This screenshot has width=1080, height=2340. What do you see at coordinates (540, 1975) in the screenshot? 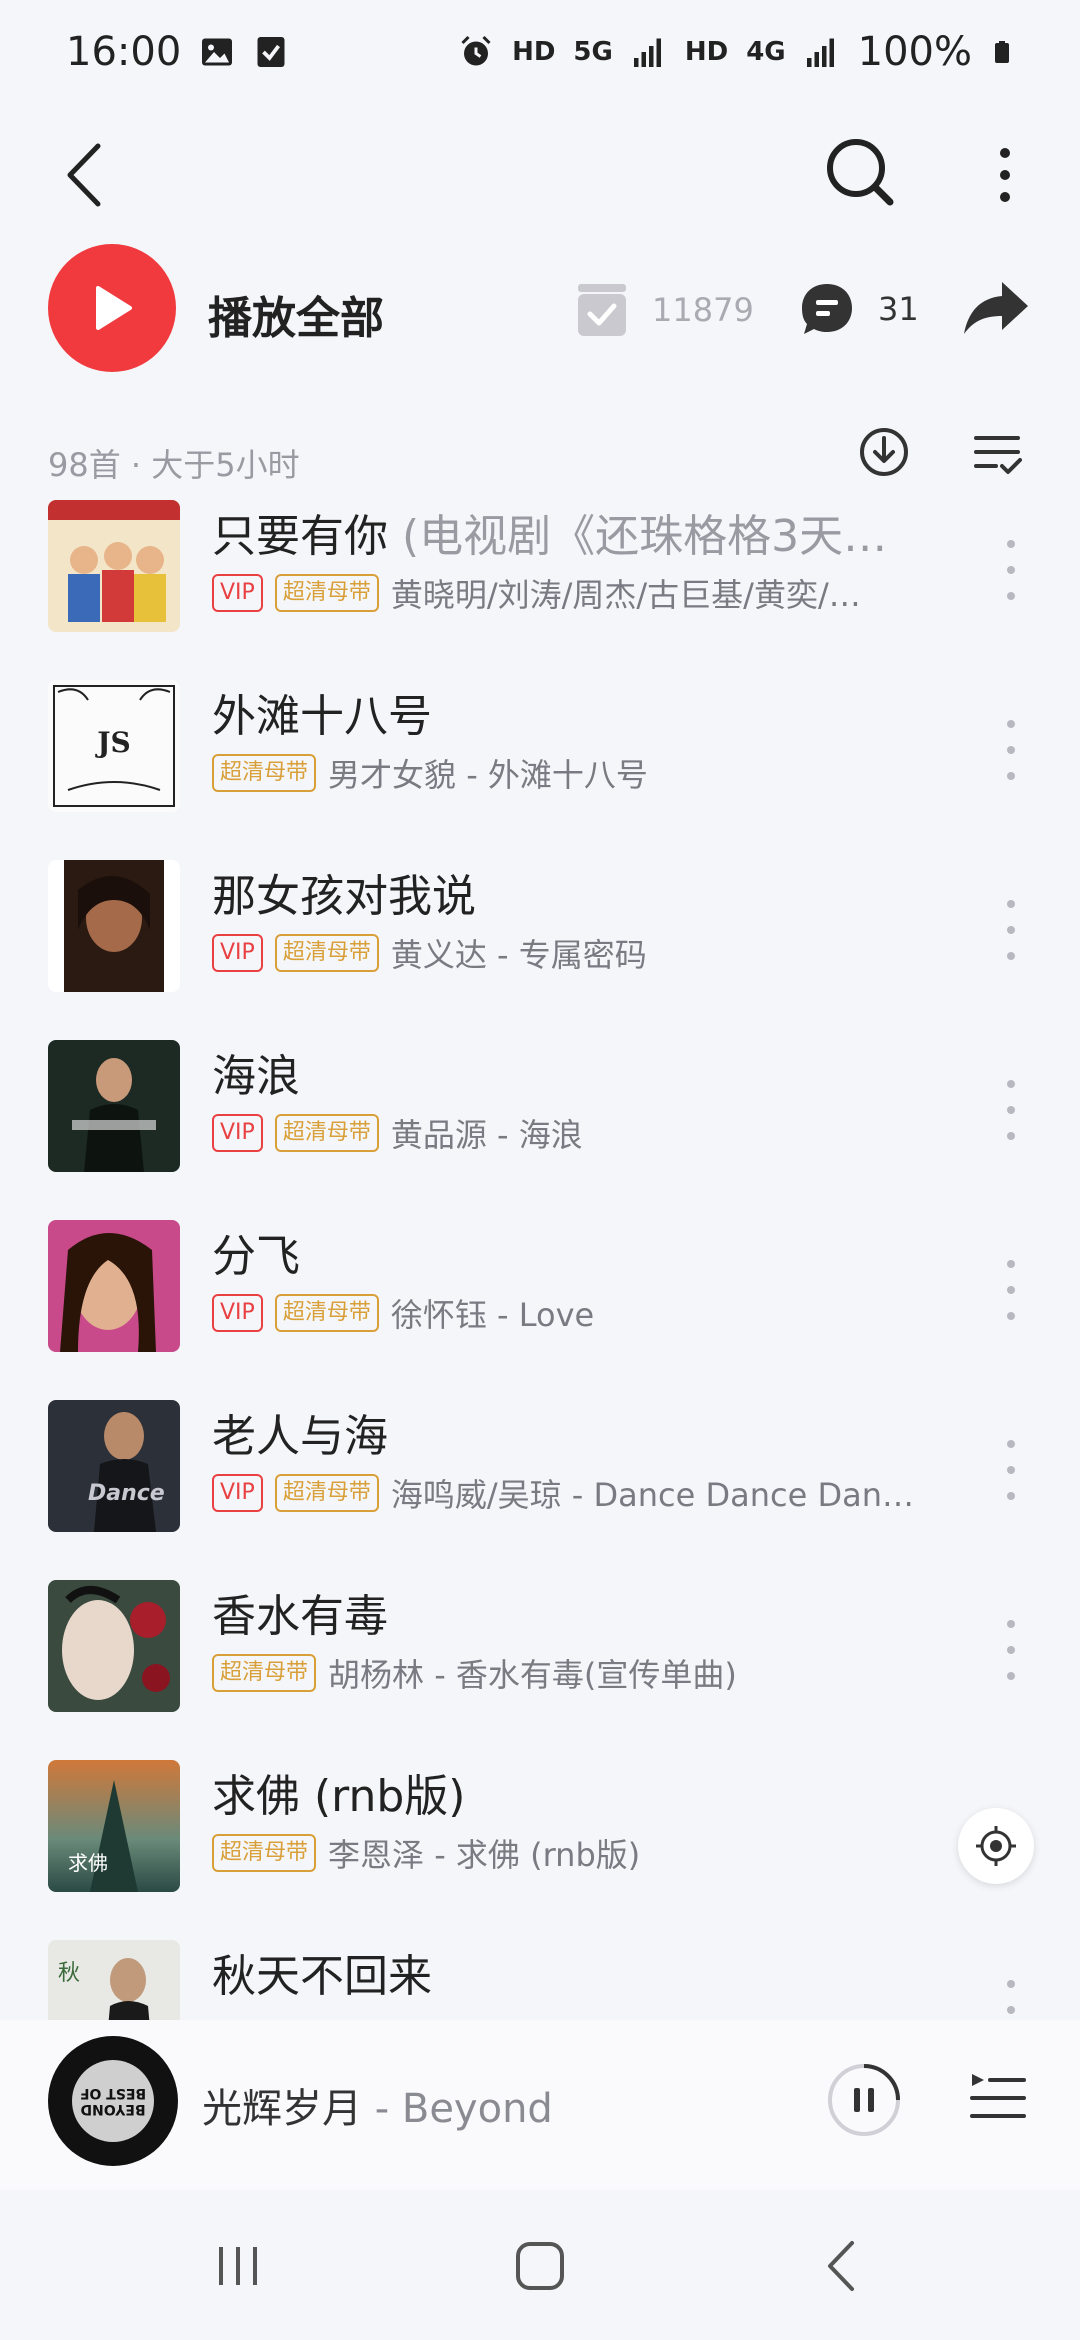
I see `song-row: 秋 秋天不回来` at bounding box center [540, 1975].